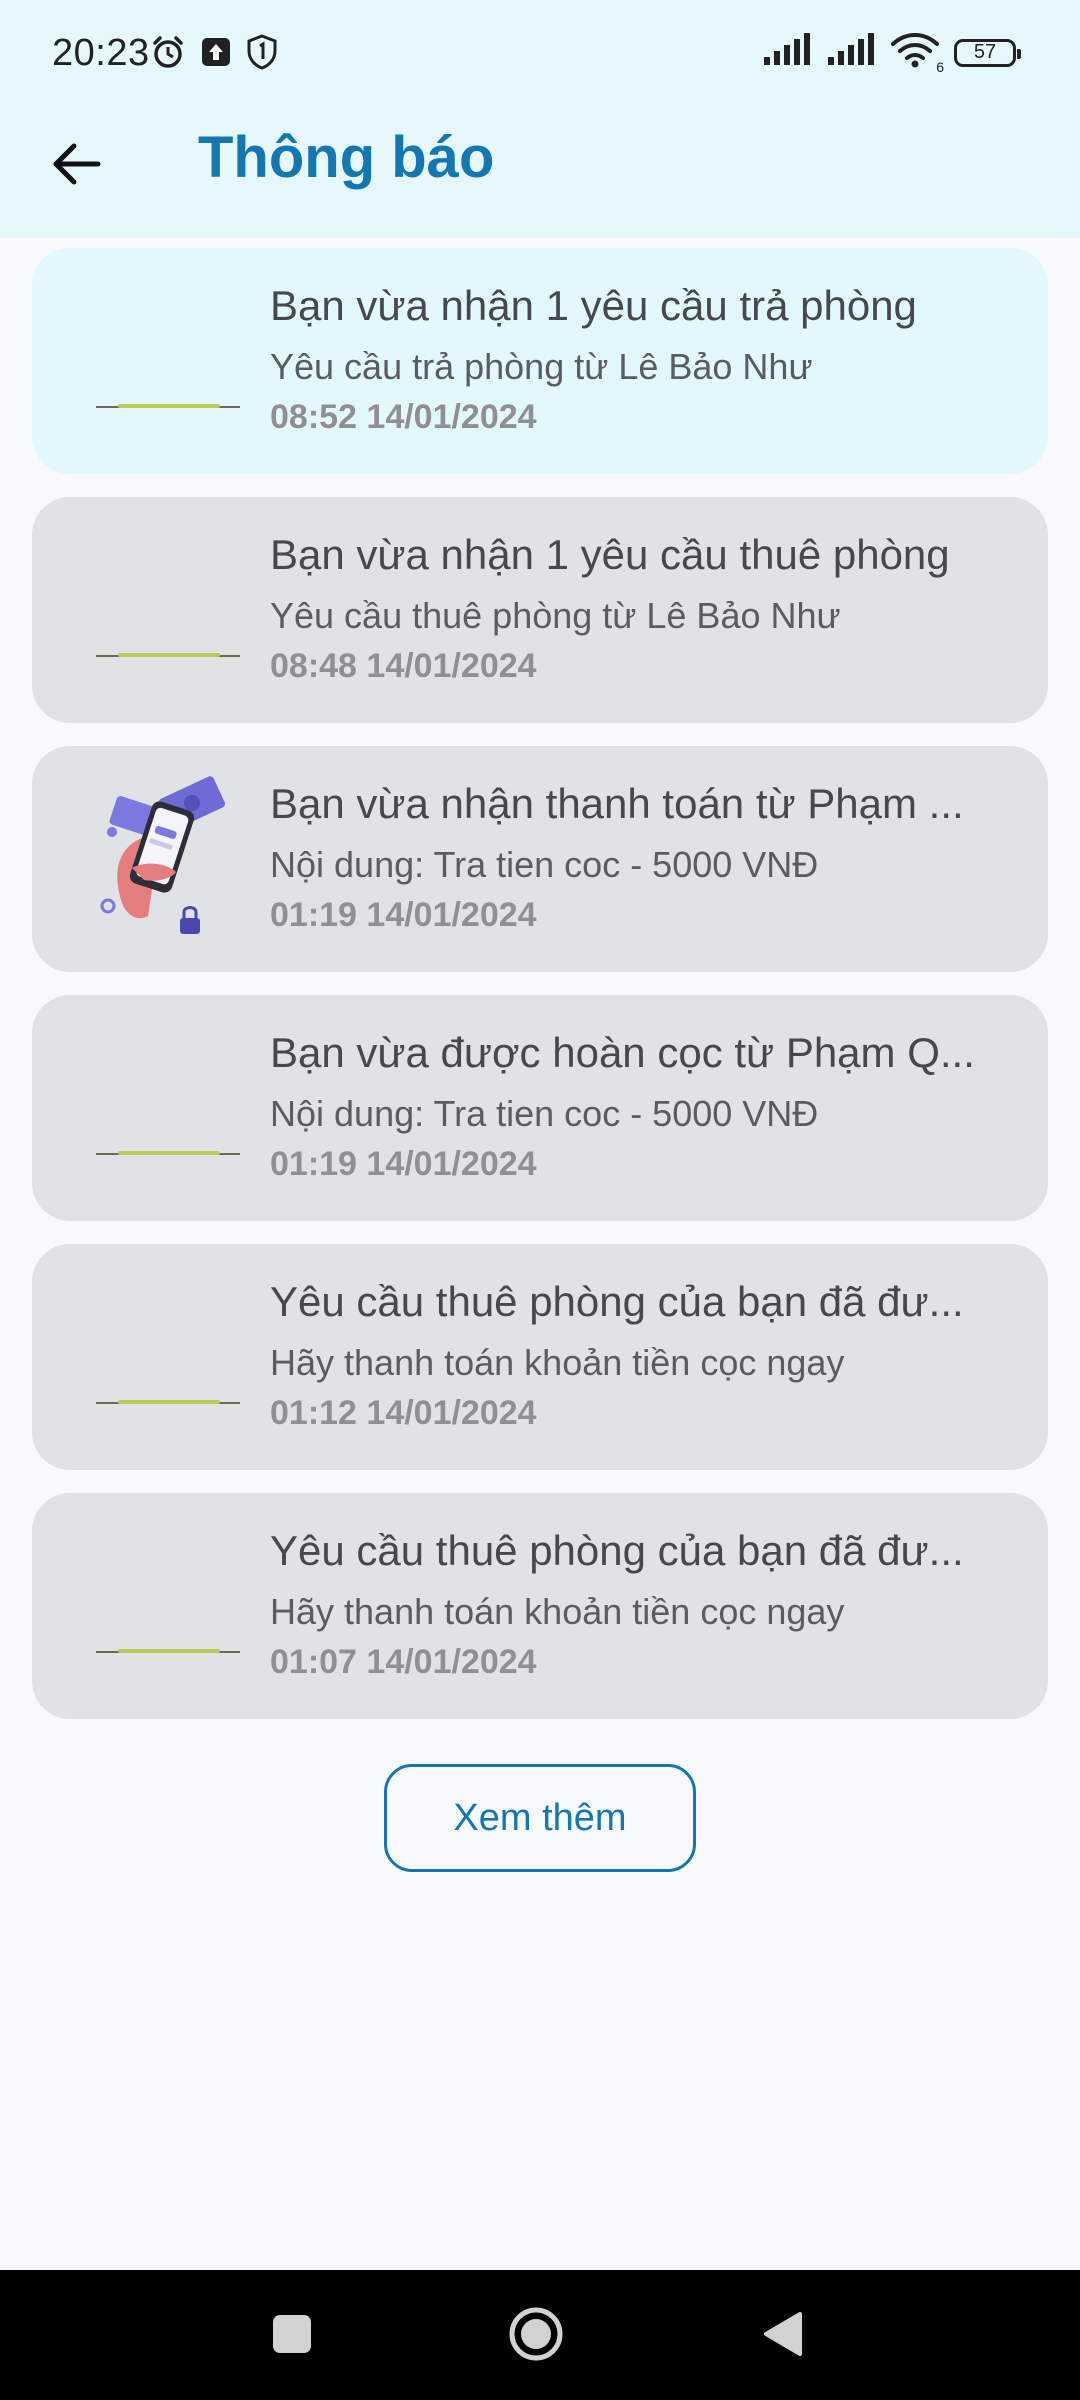  I want to click on back-triangle-icon, so click(782, 2336).